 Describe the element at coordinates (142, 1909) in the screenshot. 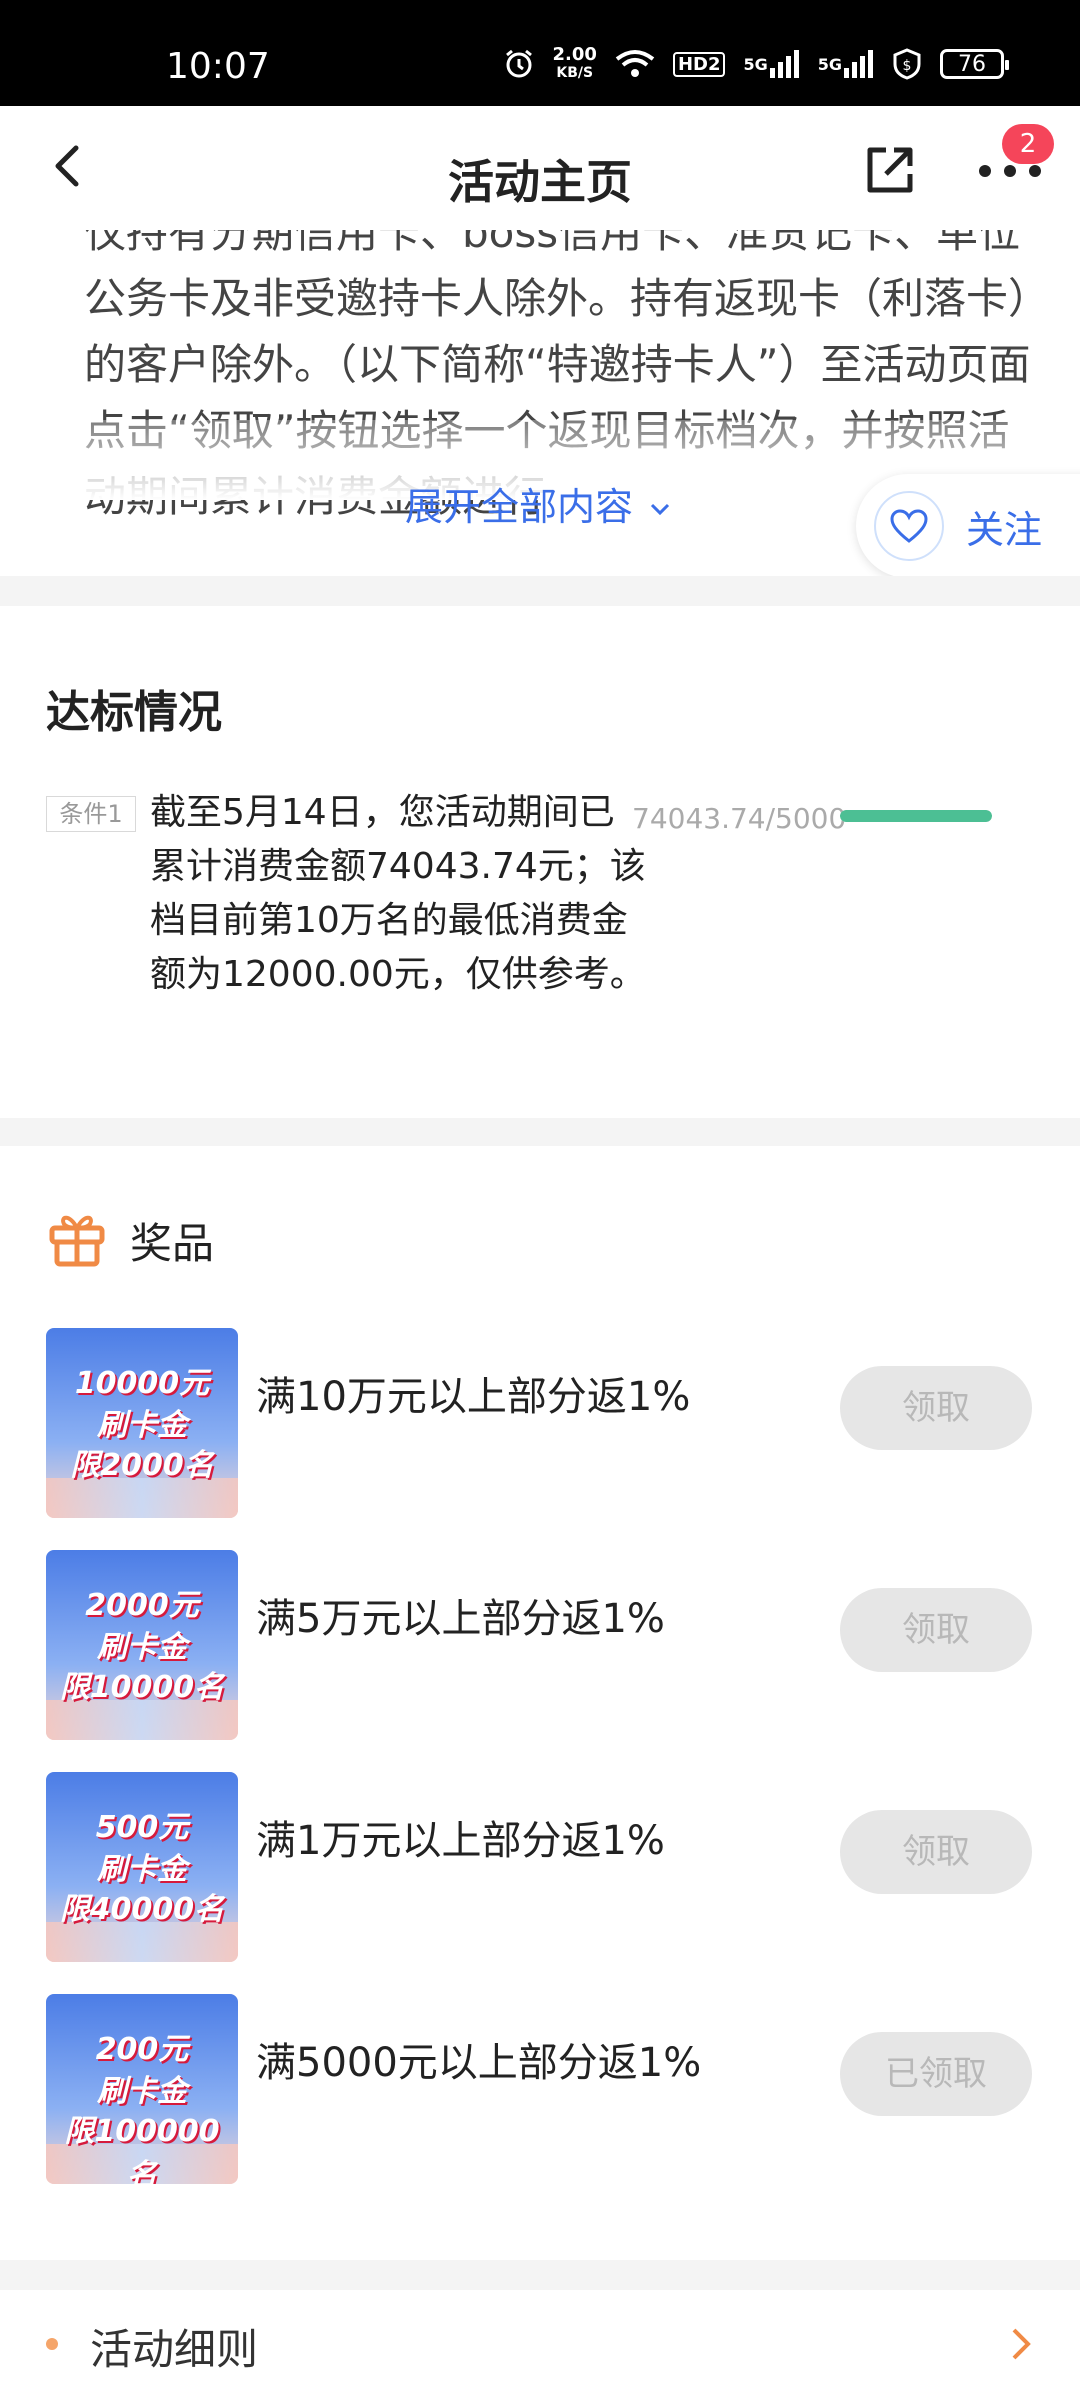

I see `thumbnail-limit: 限40000名` at that location.